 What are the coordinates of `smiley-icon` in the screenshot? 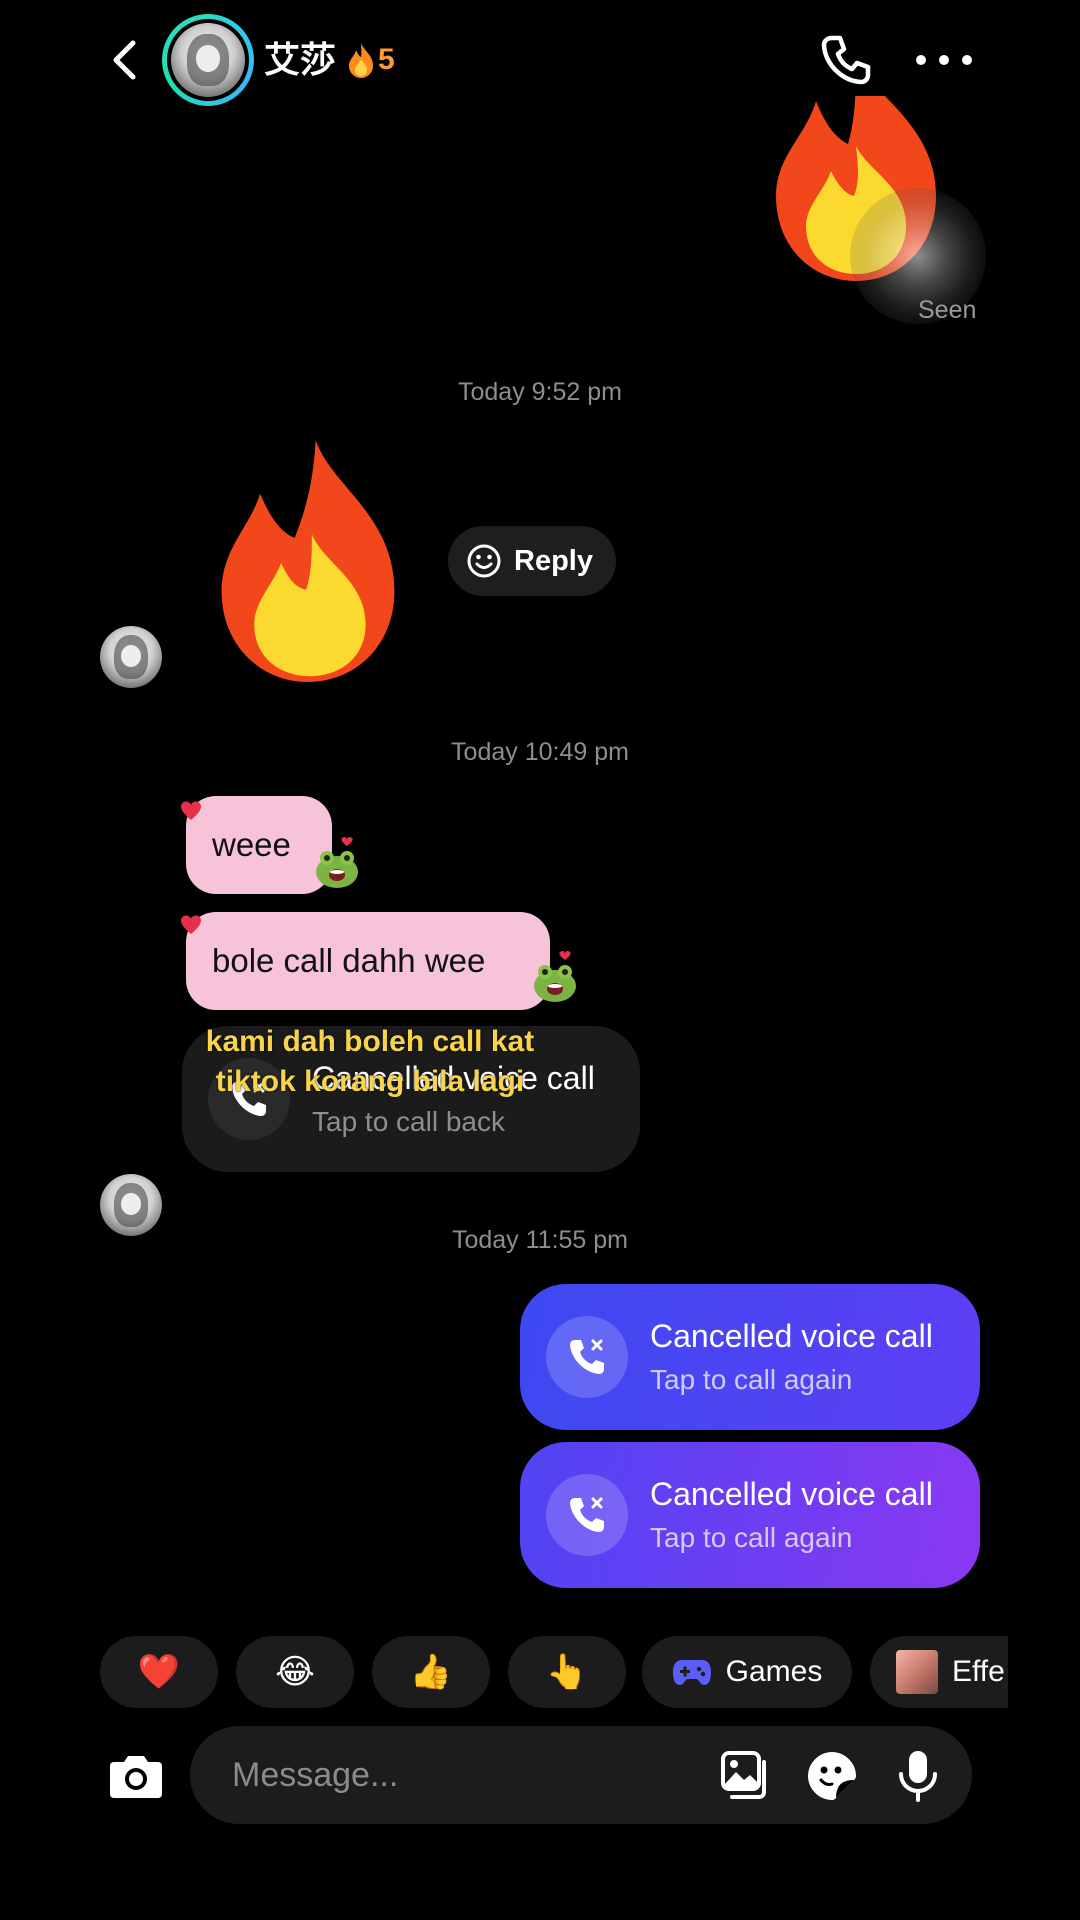 It's located at (484, 561).